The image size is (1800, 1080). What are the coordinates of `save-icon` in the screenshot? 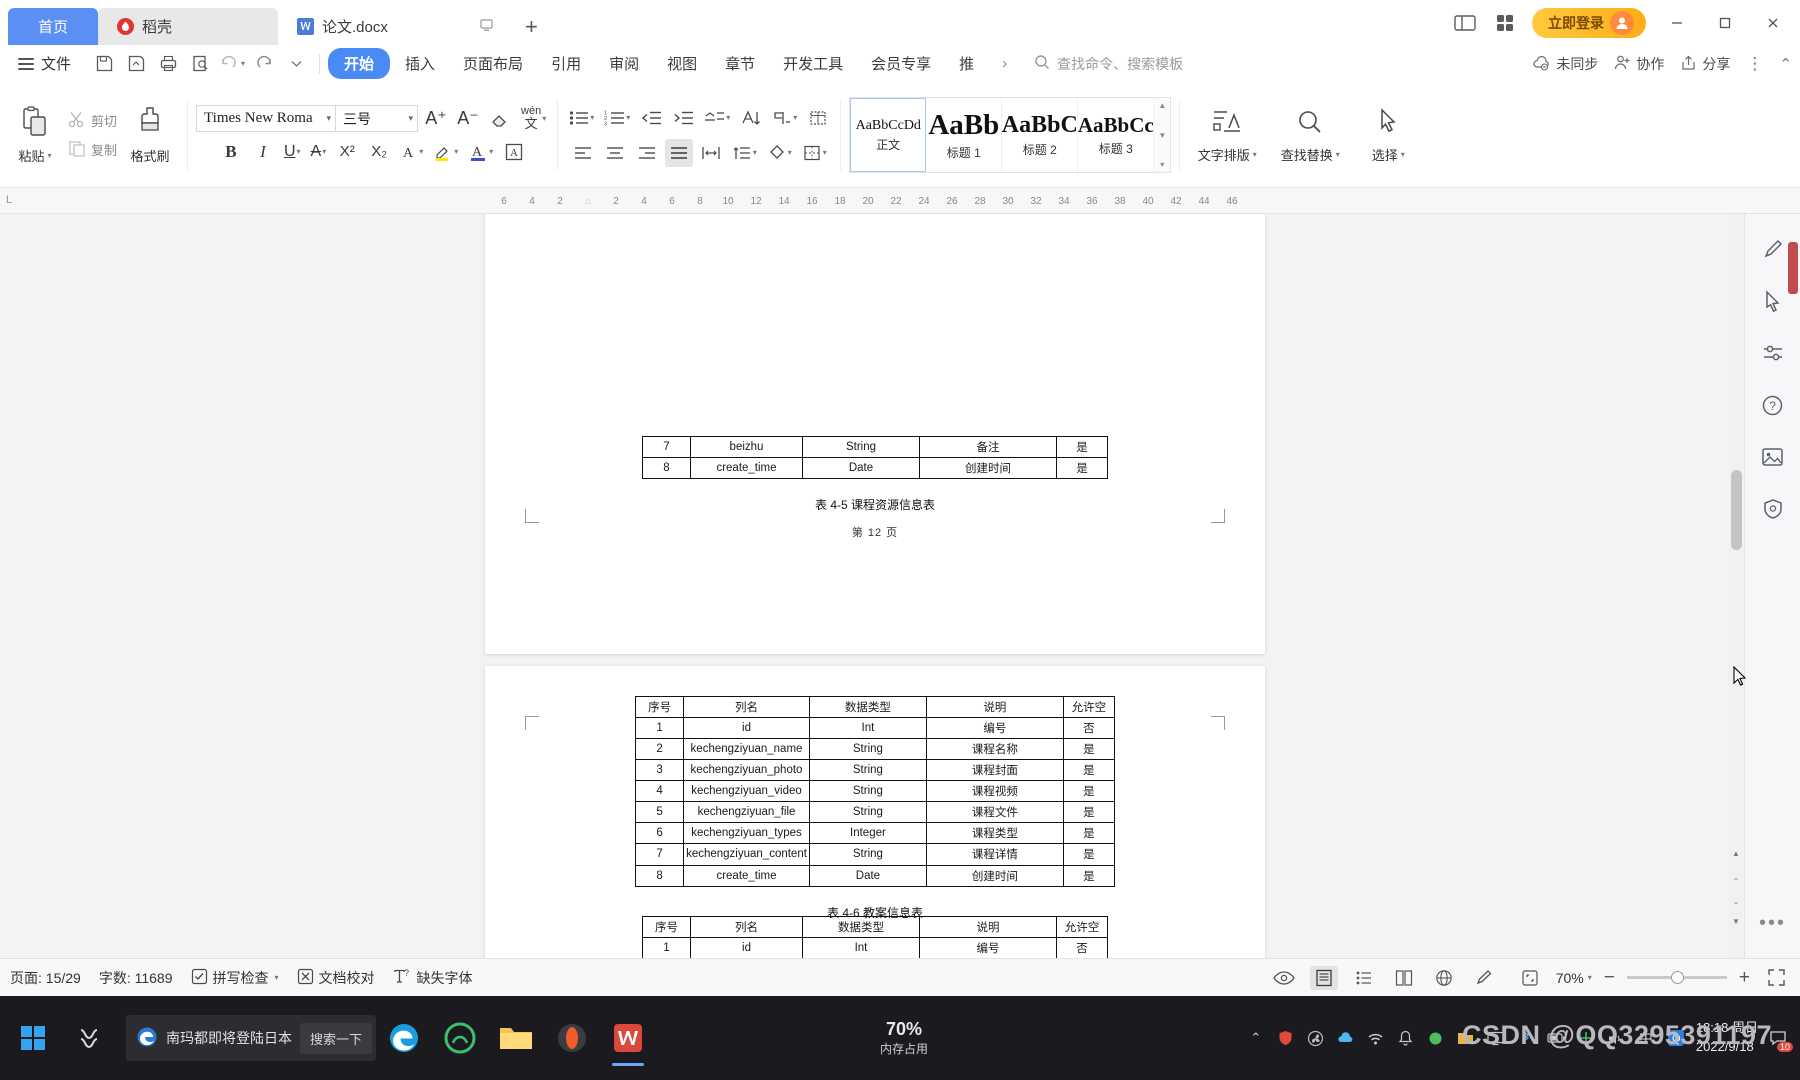 It's located at (104, 64).